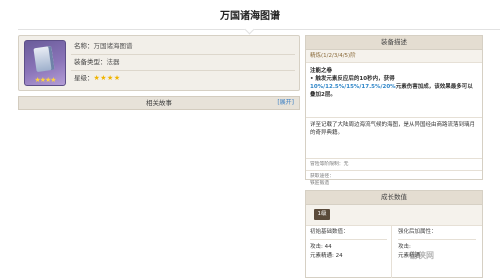 The width and height of the screenshot is (500, 278). I want to click on base-em: 元素精通: 24, so click(326, 256).